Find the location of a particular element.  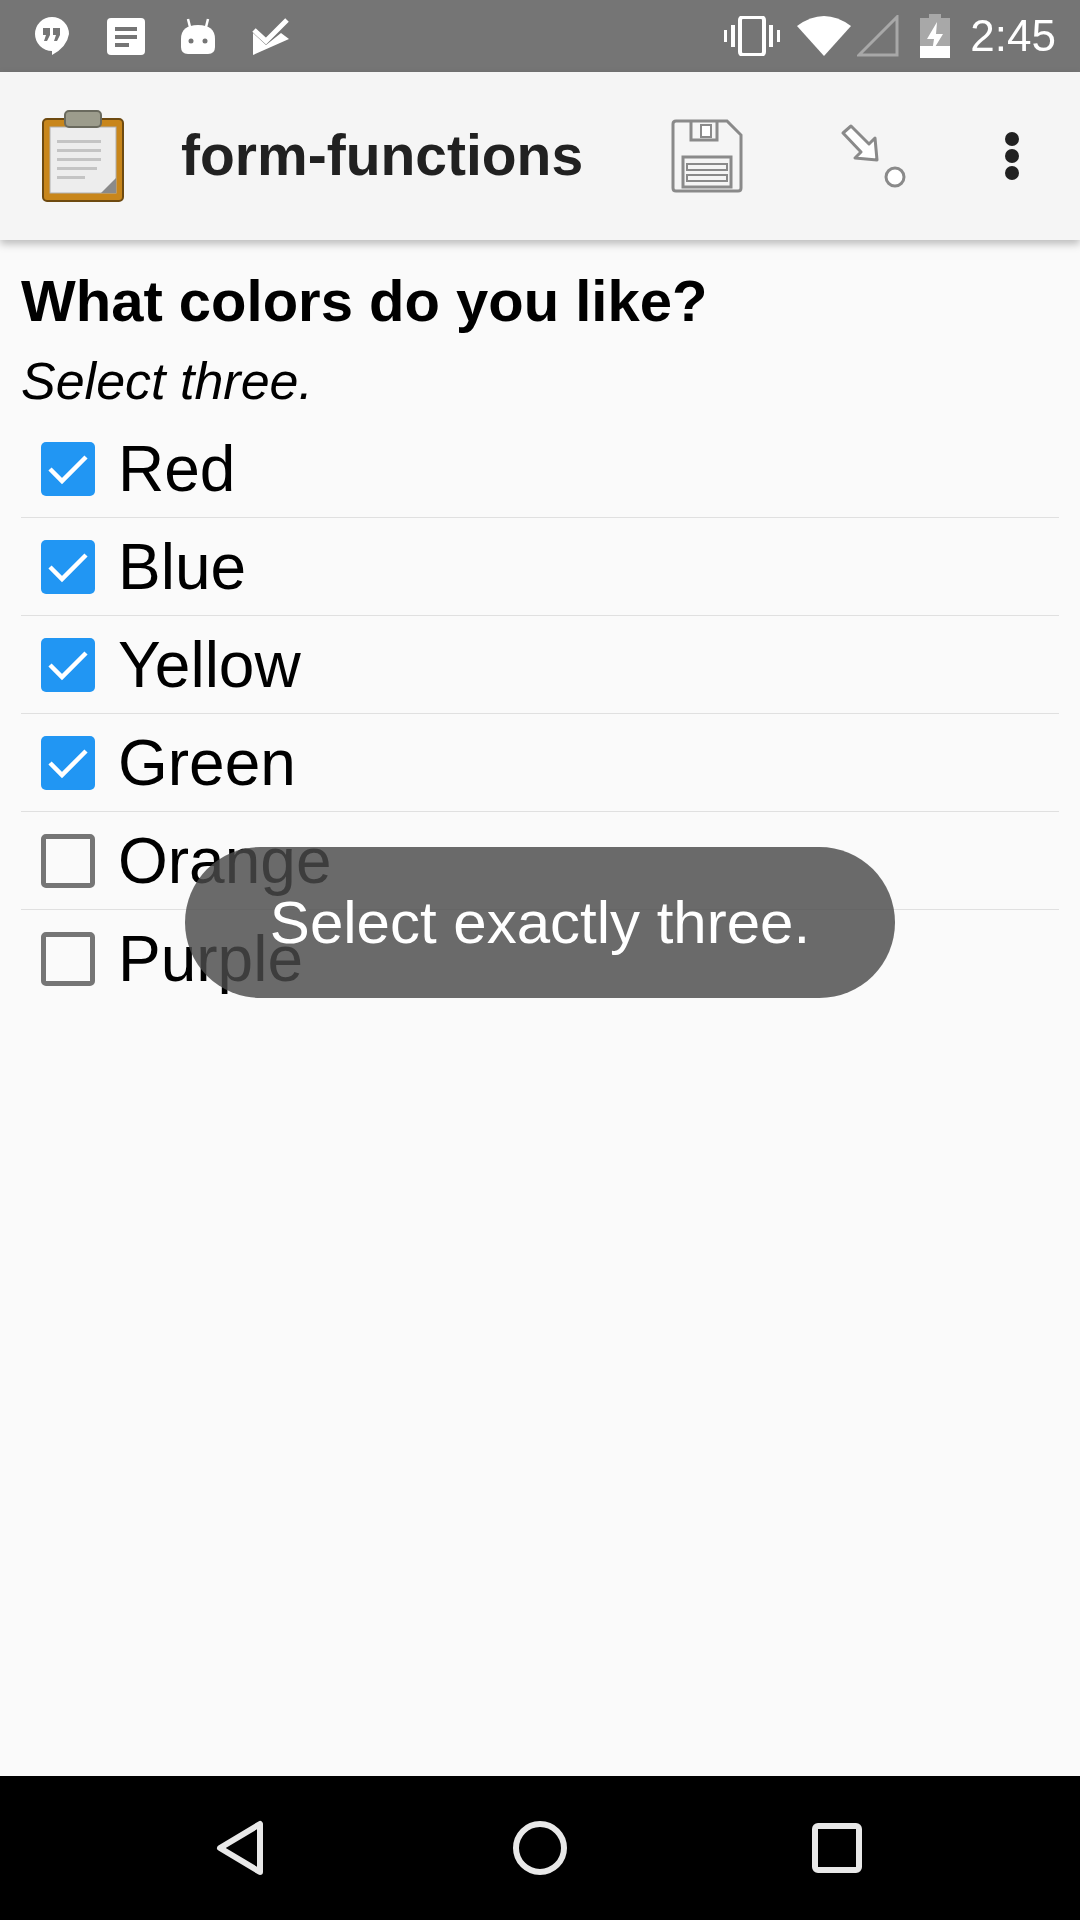

clipboard-icon is located at coordinates (83, 156).